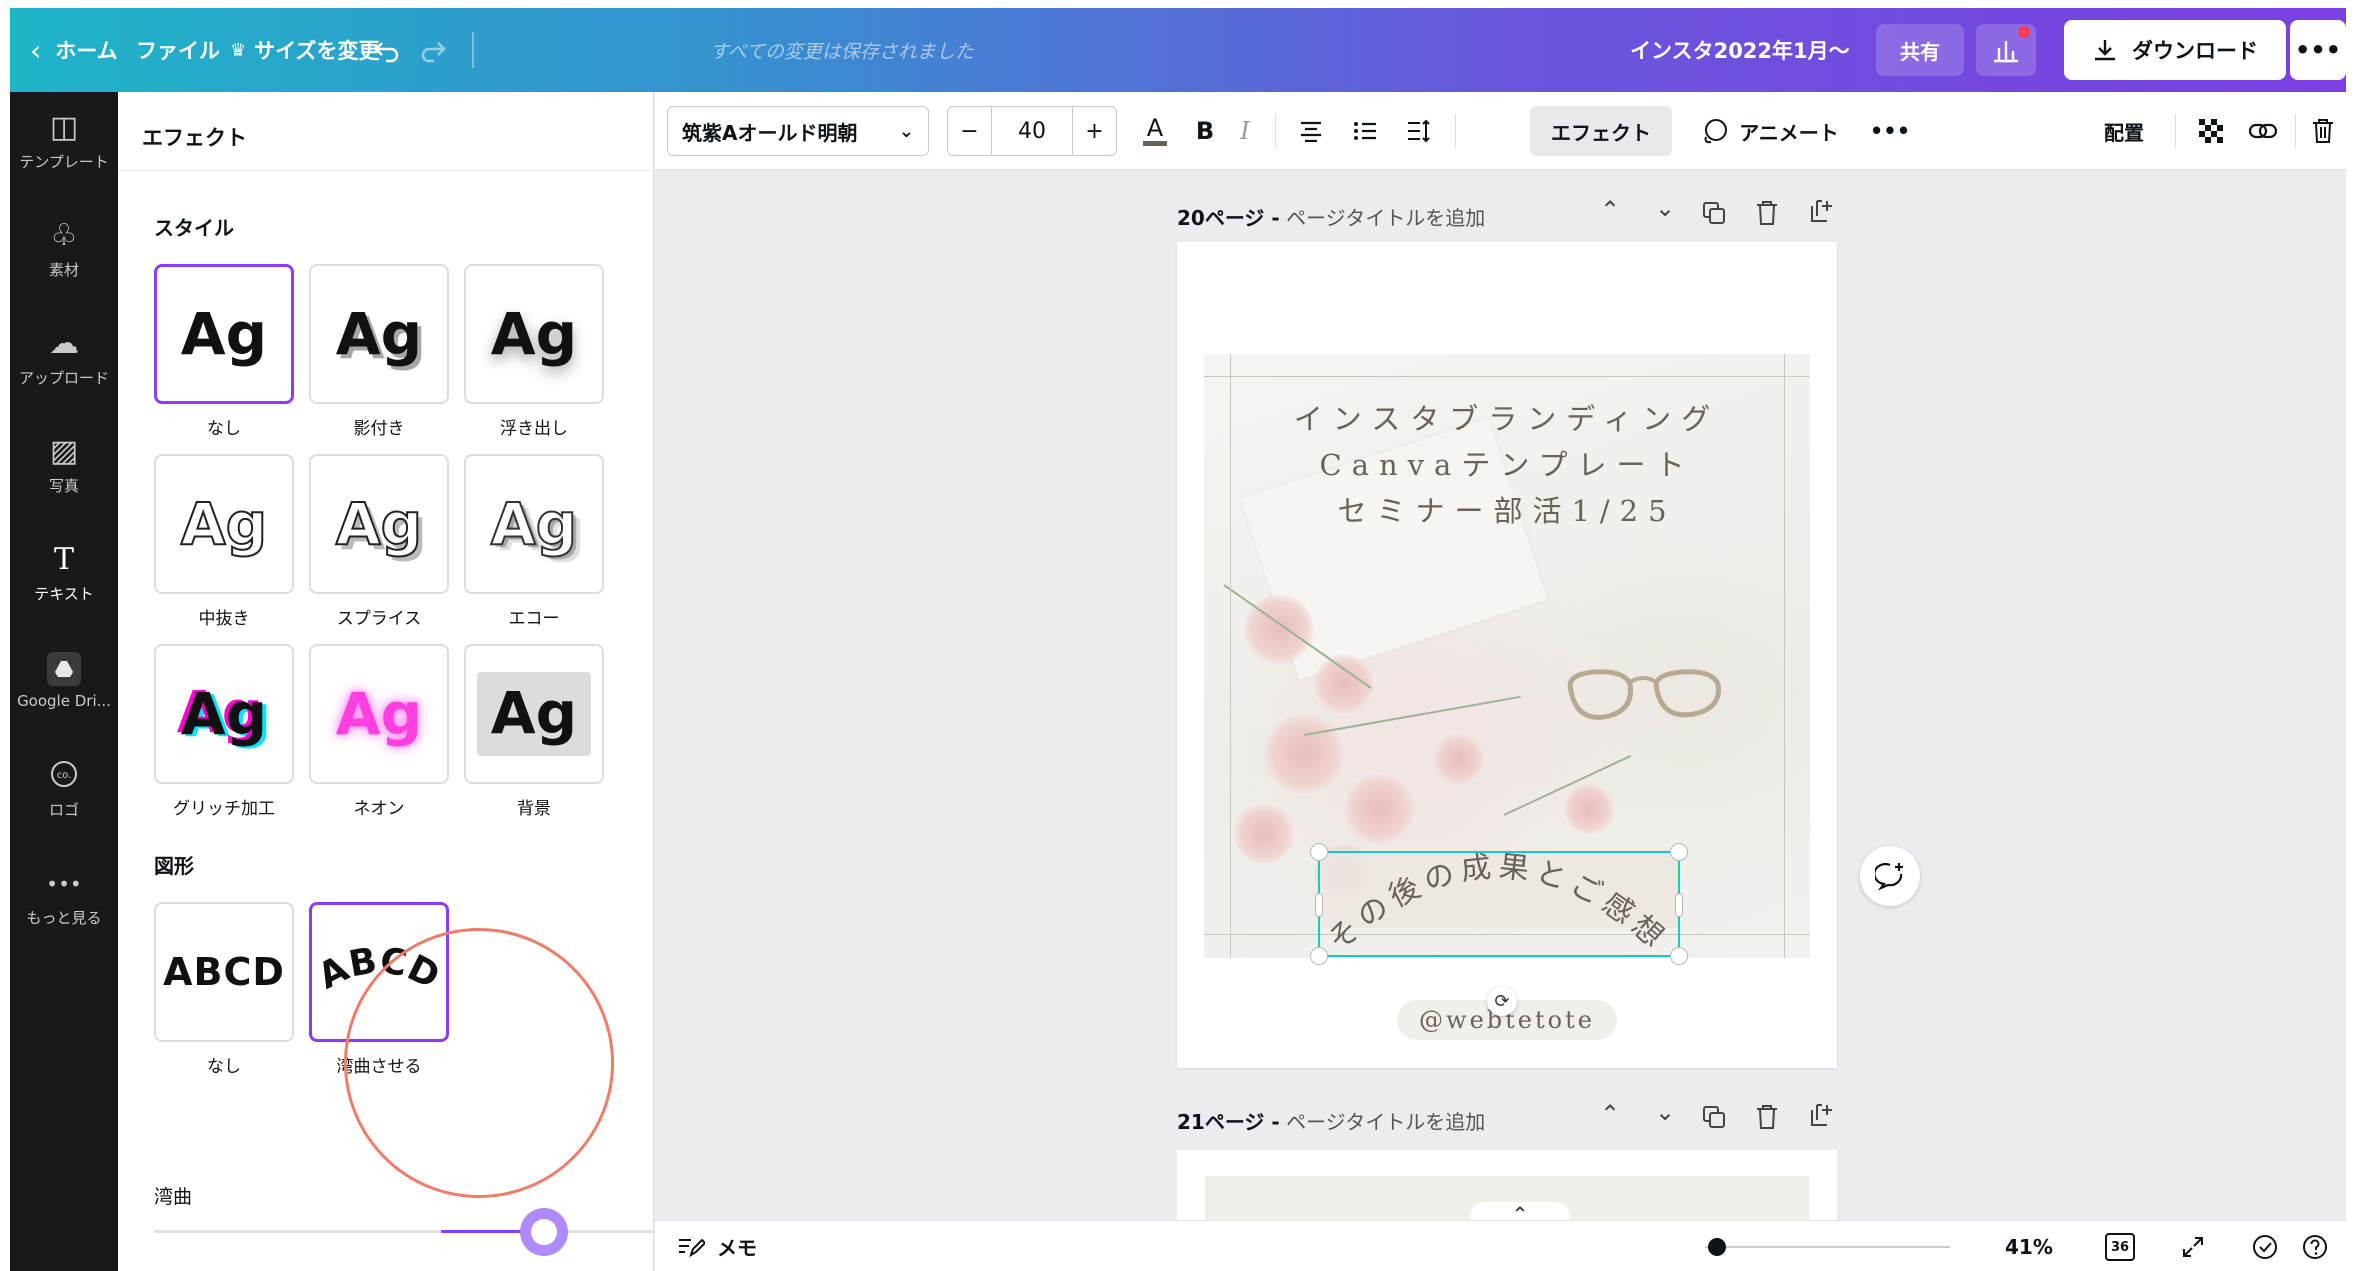  What do you see at coordinates (433, 50) in the screenshot?
I see `redo-button` at bounding box center [433, 50].